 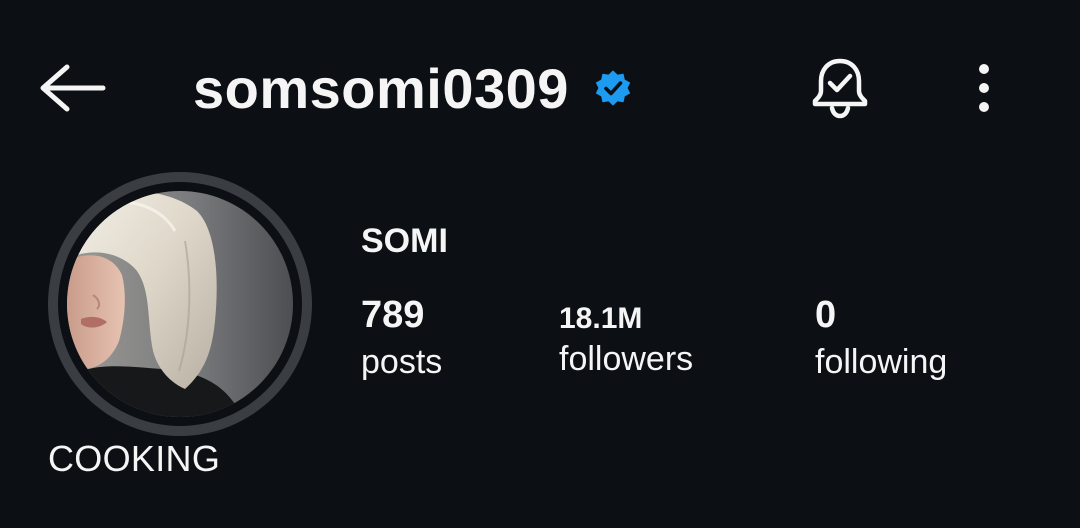 I want to click on following-count: 0, so click(x=826, y=315).